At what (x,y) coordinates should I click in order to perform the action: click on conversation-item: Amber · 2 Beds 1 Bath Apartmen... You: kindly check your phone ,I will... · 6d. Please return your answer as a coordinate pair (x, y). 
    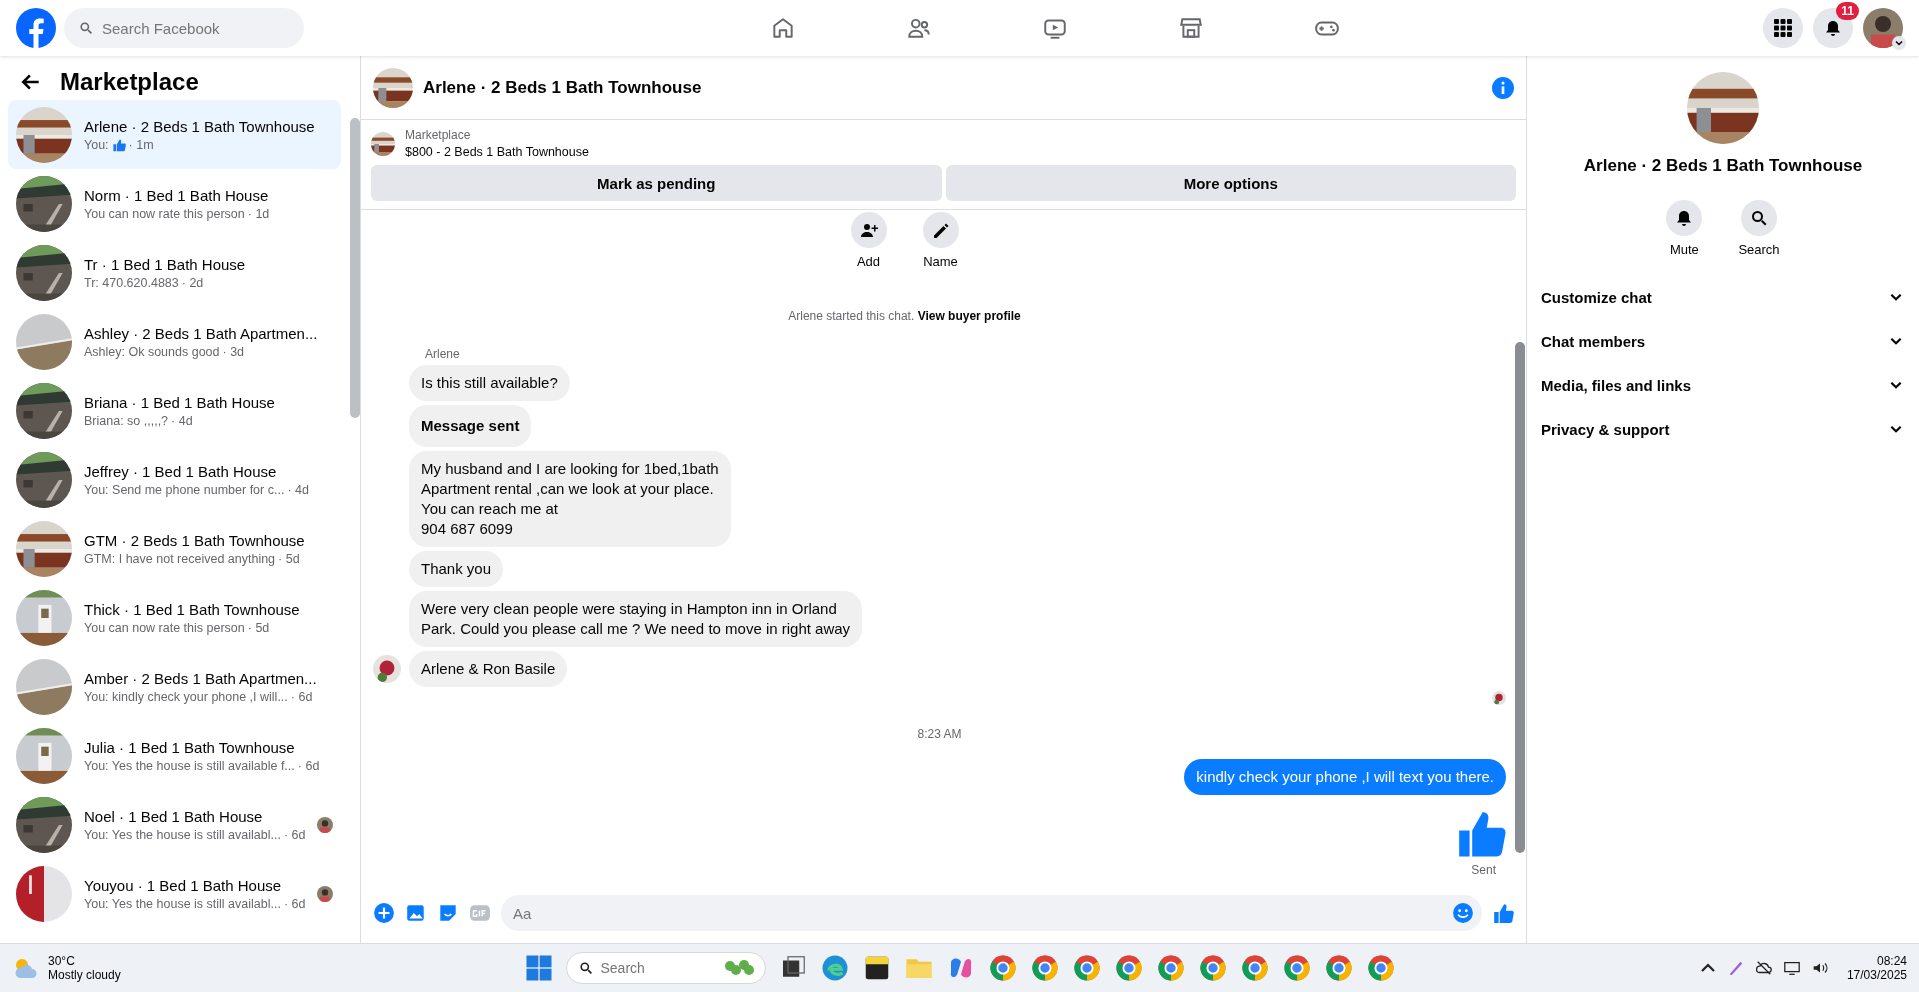
    Looking at the image, I should click on (175, 686).